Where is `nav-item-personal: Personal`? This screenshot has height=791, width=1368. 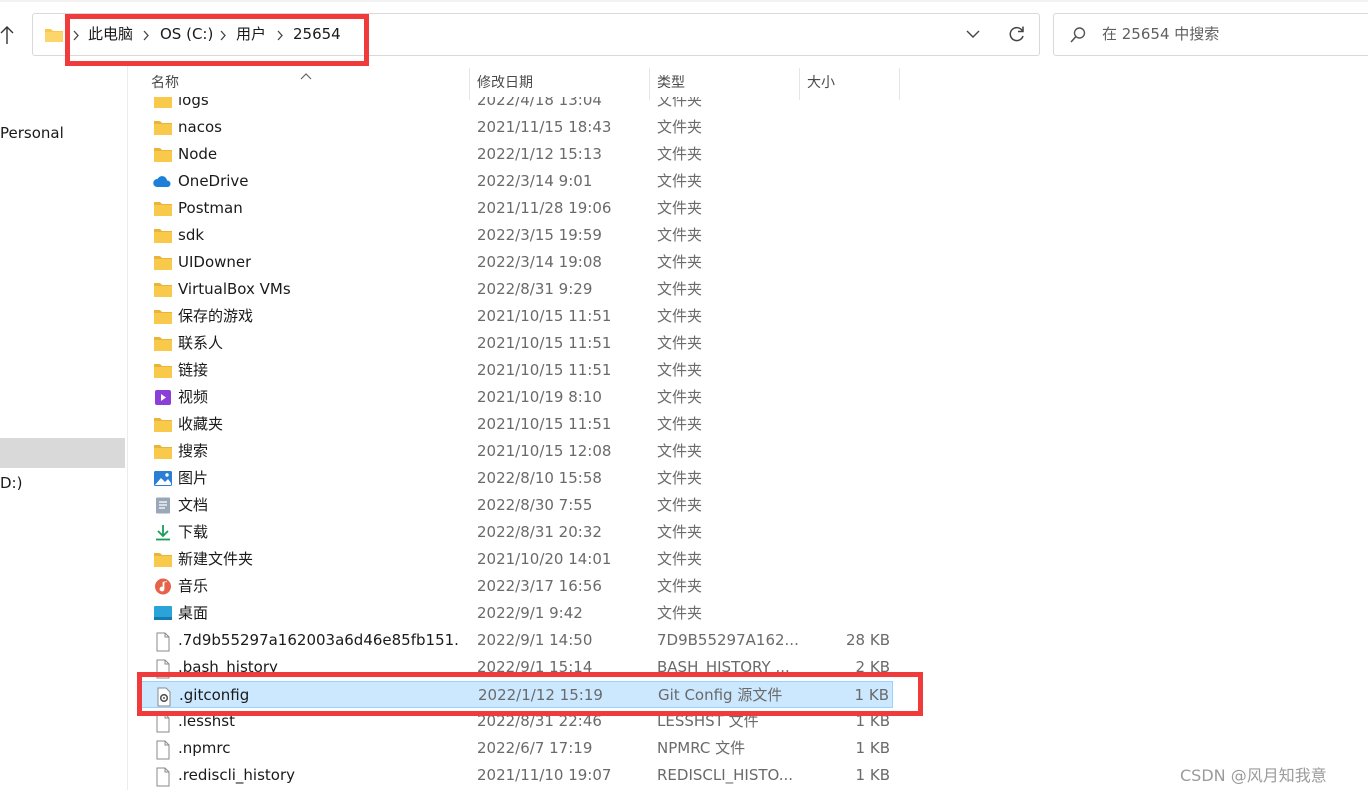
nav-item-personal: Personal is located at coordinates (32, 133).